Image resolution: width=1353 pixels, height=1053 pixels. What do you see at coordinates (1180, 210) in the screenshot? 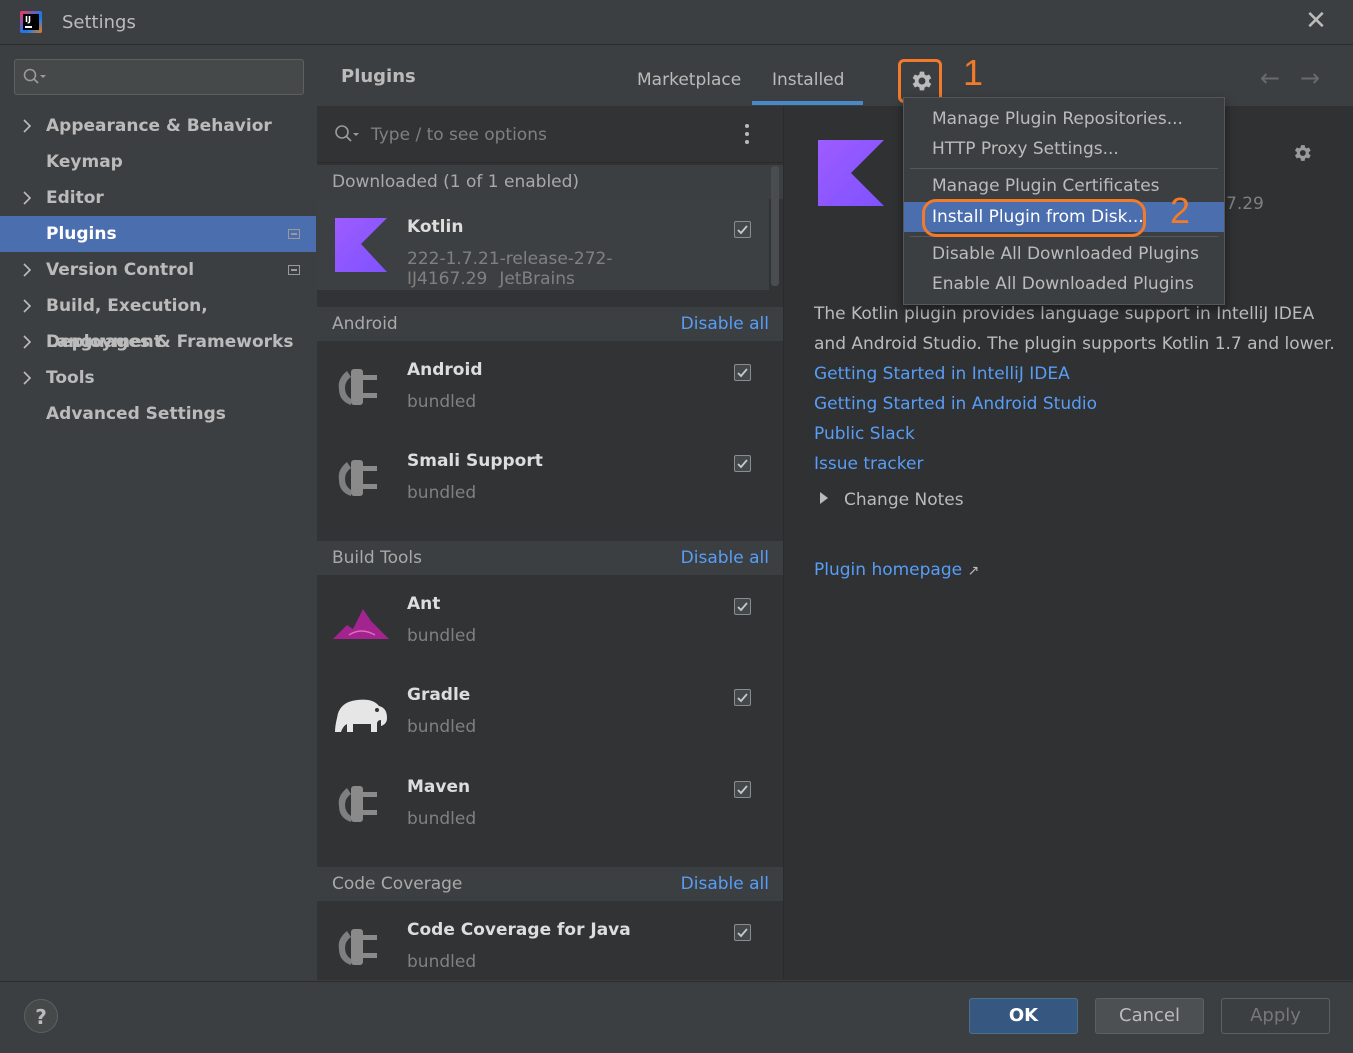
I see `callout-number-2: 2` at bounding box center [1180, 210].